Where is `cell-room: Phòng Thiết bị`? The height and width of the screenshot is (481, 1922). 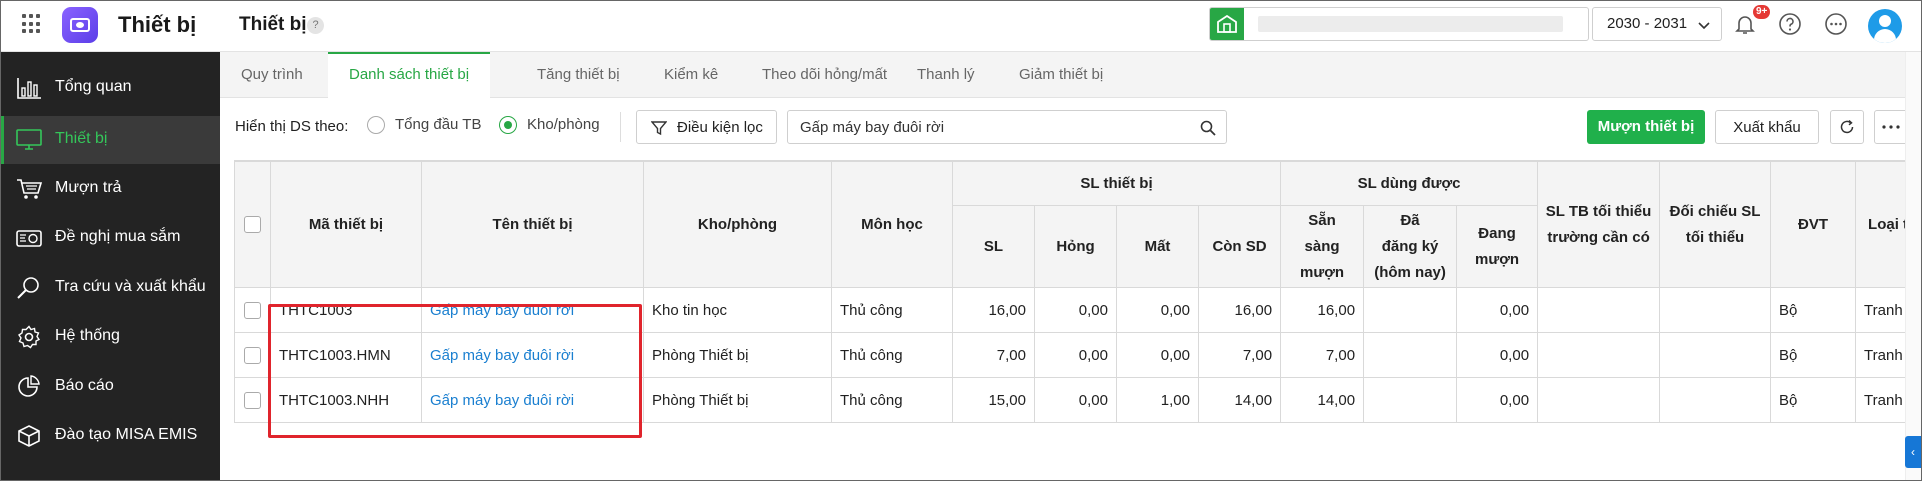 cell-room: Phòng Thiết bị is located at coordinates (737, 400).